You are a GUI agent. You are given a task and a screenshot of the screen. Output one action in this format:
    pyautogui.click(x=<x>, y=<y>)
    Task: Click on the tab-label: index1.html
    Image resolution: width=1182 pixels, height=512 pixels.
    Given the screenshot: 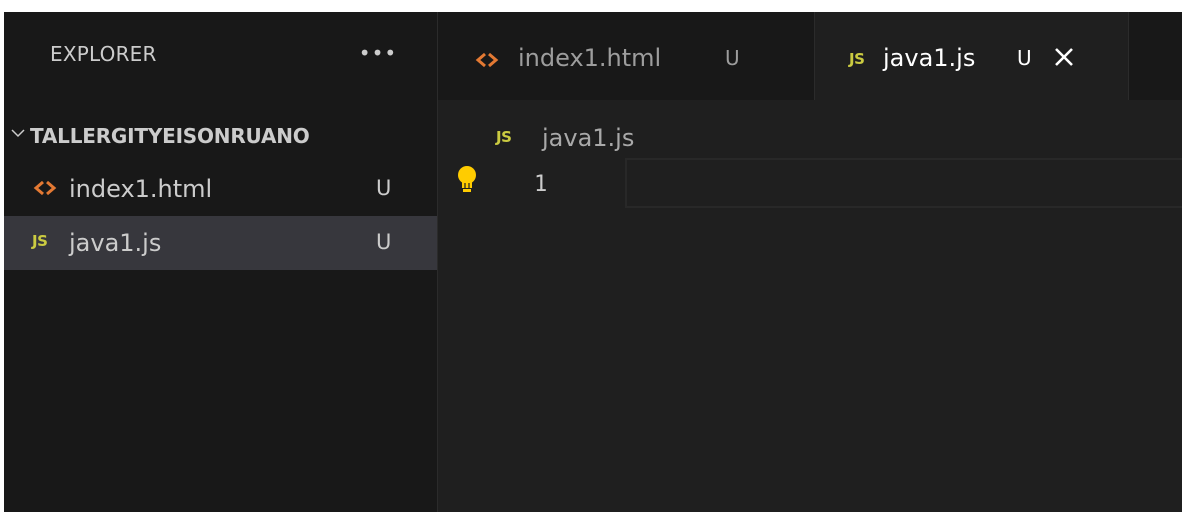 What is the action you would take?
    pyautogui.click(x=590, y=58)
    